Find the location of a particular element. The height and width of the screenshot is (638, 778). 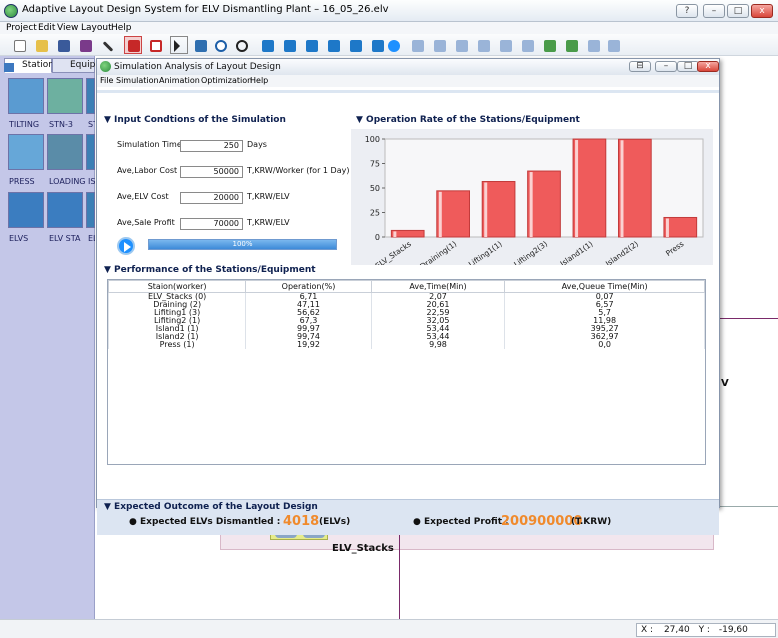

pan-icon is located at coordinates (241, 45).